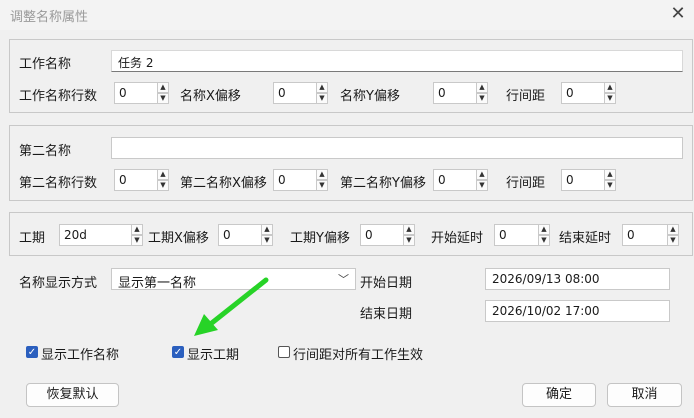 This screenshot has width=694, height=418. I want to click on line-spacing-label: 行间距, so click(526, 96).